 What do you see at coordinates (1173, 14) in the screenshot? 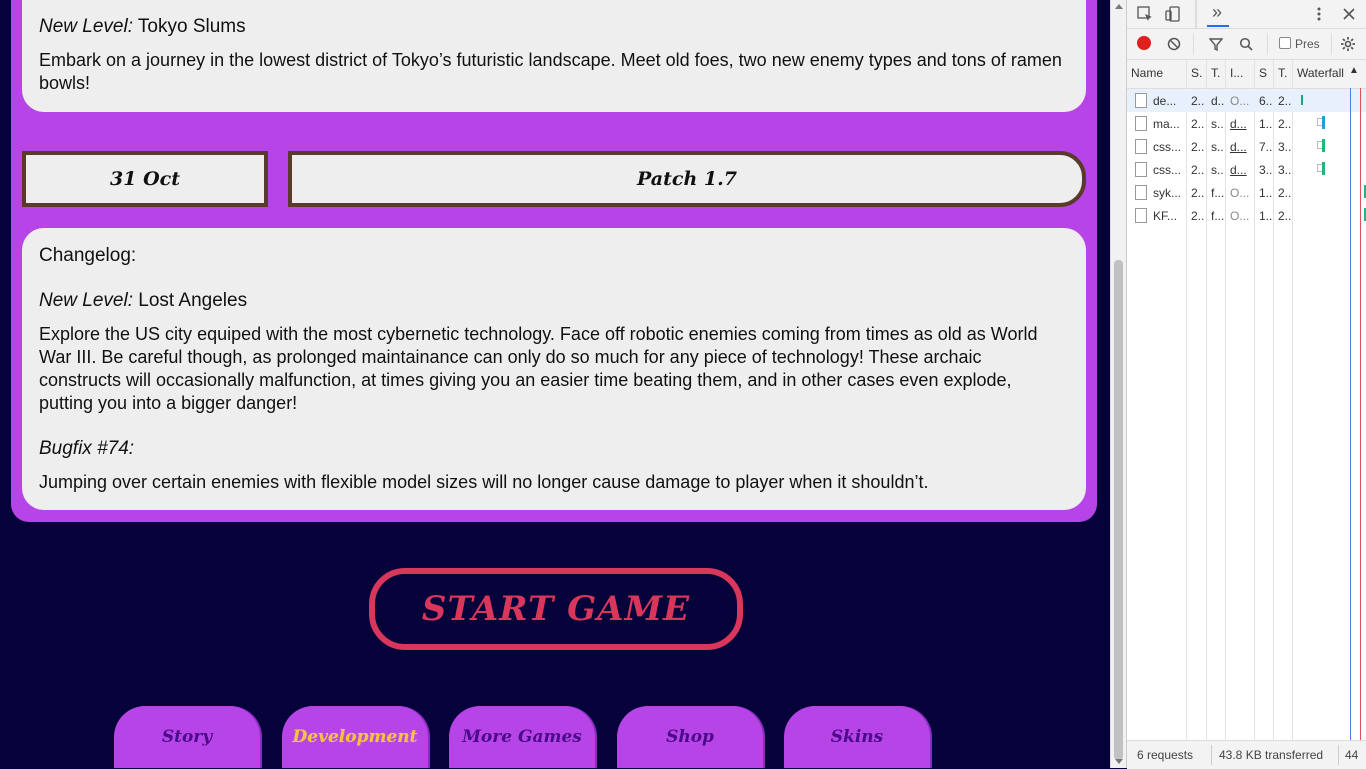
I see `device-toolbar-icon` at bounding box center [1173, 14].